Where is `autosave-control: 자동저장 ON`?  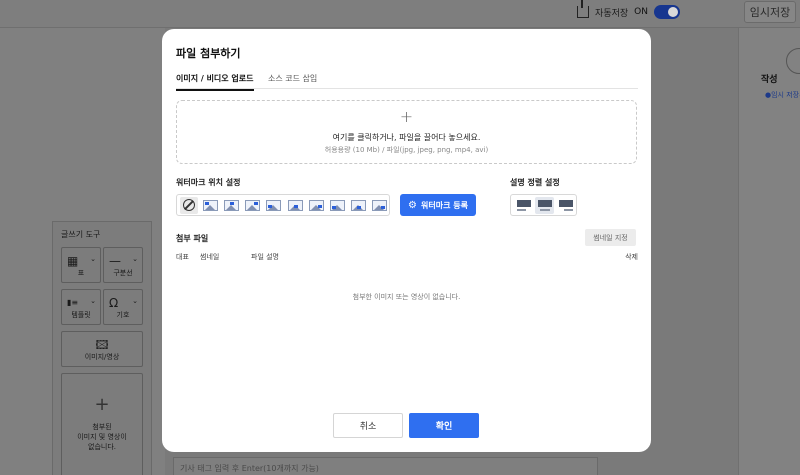
autosave-control: 자동저장 ON is located at coordinates (628, 9).